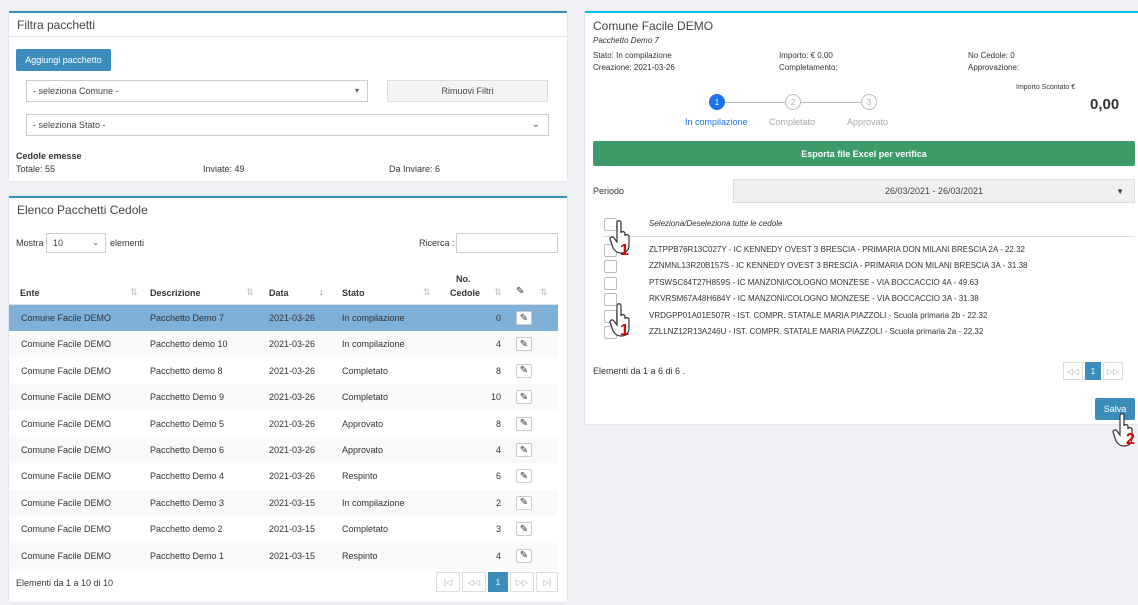 The height and width of the screenshot is (605, 1138). Describe the element at coordinates (415, 169) in the screenshot. I see `cedole-da-inviare: Da Inviare: 6` at that location.